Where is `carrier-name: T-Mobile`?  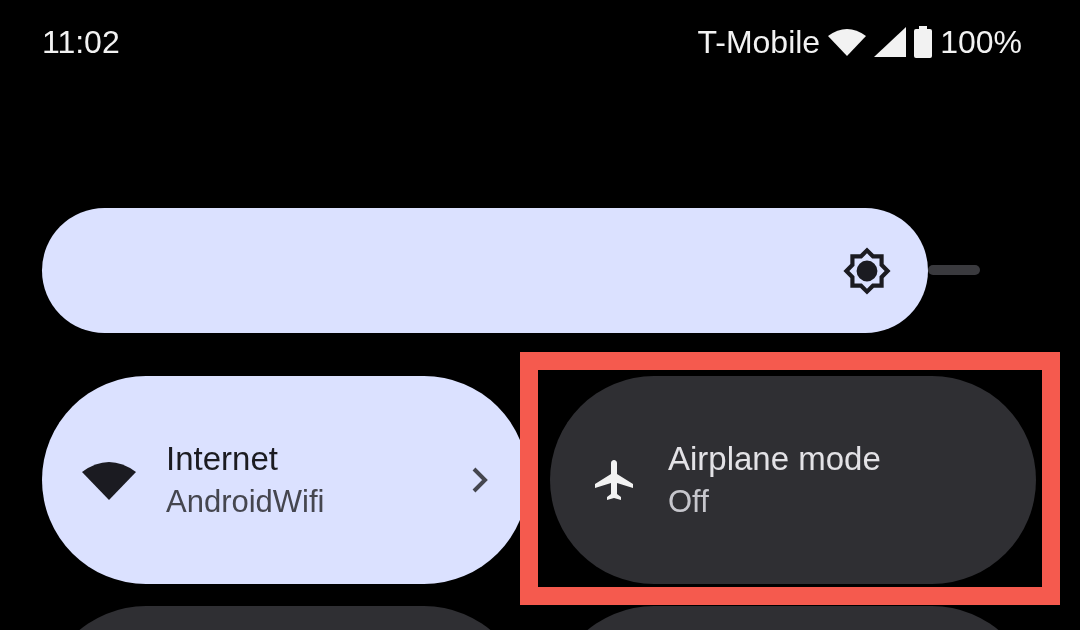
carrier-name: T-Mobile is located at coordinates (759, 42).